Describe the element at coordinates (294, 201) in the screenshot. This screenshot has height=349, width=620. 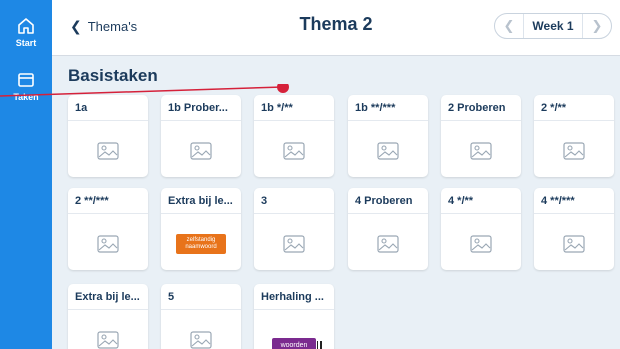
I see `task-card-title: 3` at that location.